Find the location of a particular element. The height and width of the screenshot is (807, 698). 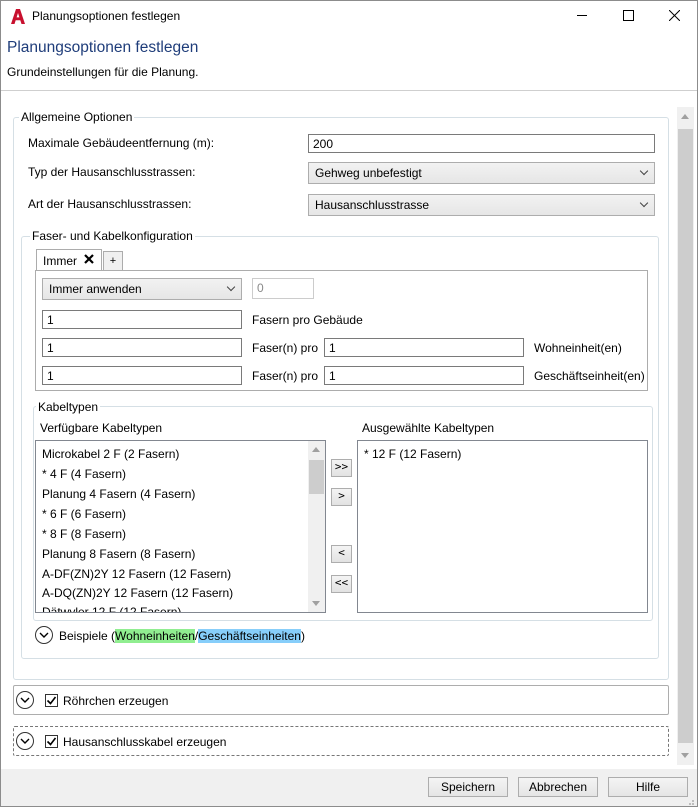

save-button: Speichern is located at coordinates (468, 787).